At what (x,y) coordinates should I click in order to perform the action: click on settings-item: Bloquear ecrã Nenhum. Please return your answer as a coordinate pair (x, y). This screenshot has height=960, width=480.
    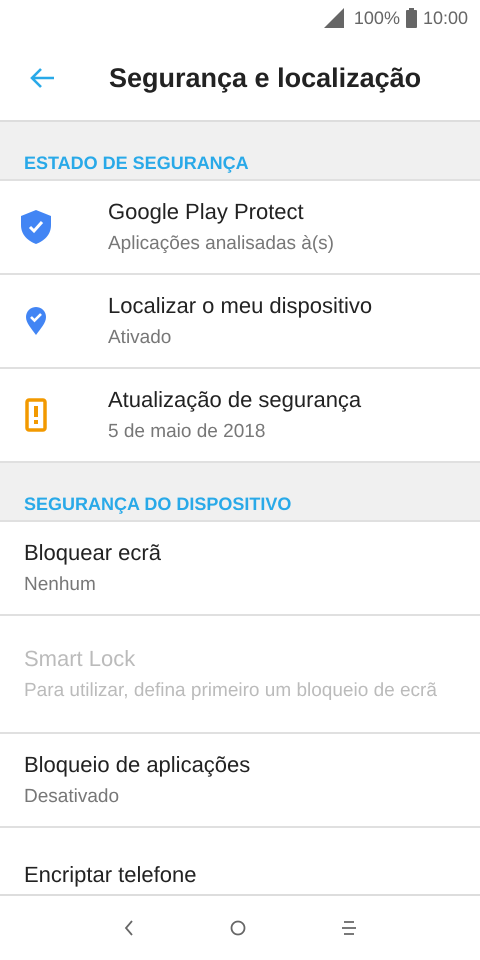
    Looking at the image, I should click on (240, 569).